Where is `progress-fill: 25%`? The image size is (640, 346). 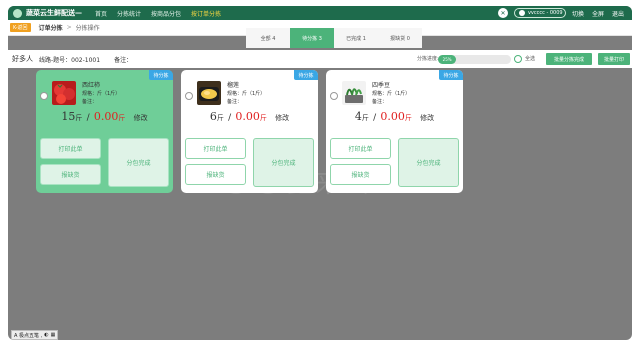 progress-fill: 25% is located at coordinates (447, 59).